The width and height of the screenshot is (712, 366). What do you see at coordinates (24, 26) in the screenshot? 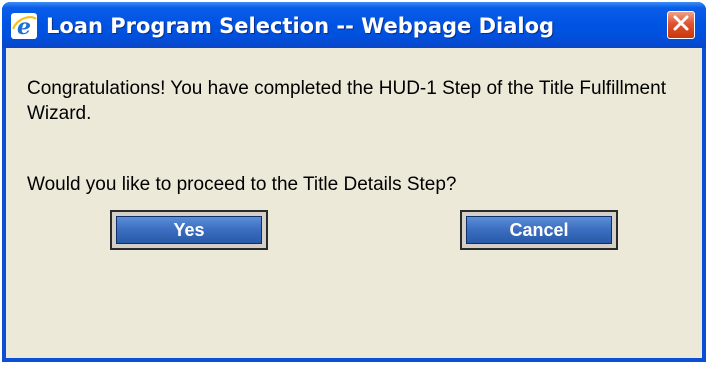
I see `internet-explorer-icon: e` at bounding box center [24, 26].